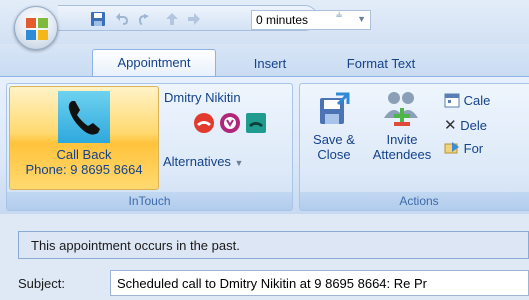 This screenshot has width=529, height=300. I want to click on tab-label: Insert, so click(270, 63).